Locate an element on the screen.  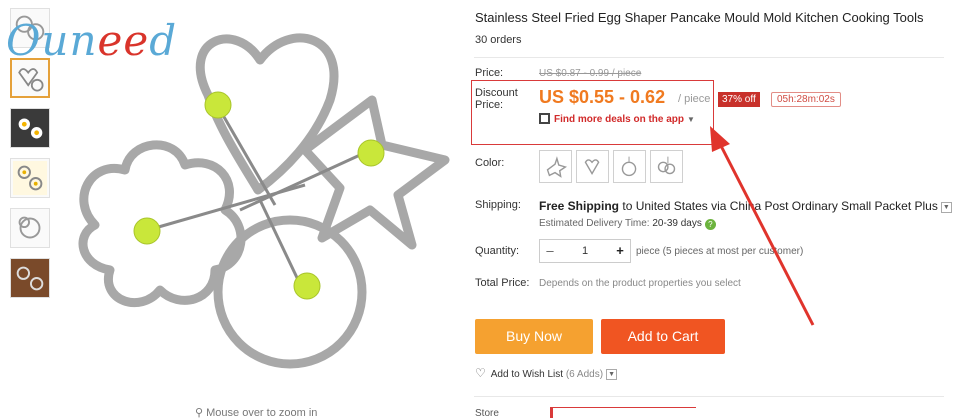
countdown-timer: 05h:28m:02s is located at coordinates (806, 99).